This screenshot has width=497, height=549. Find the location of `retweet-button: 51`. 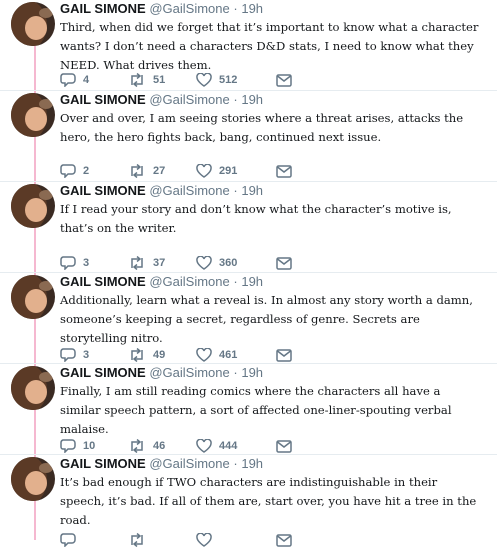

retweet-button: 51 is located at coordinates (162, 80).